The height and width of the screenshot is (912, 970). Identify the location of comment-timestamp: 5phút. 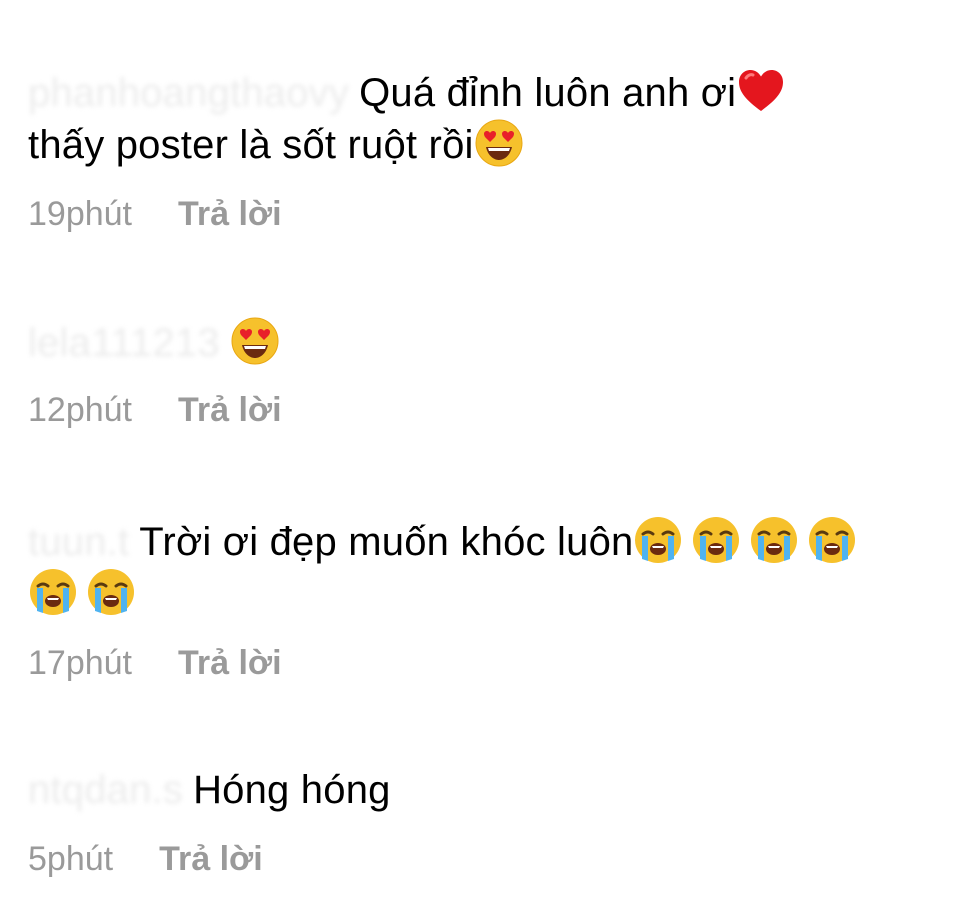
(71, 859).